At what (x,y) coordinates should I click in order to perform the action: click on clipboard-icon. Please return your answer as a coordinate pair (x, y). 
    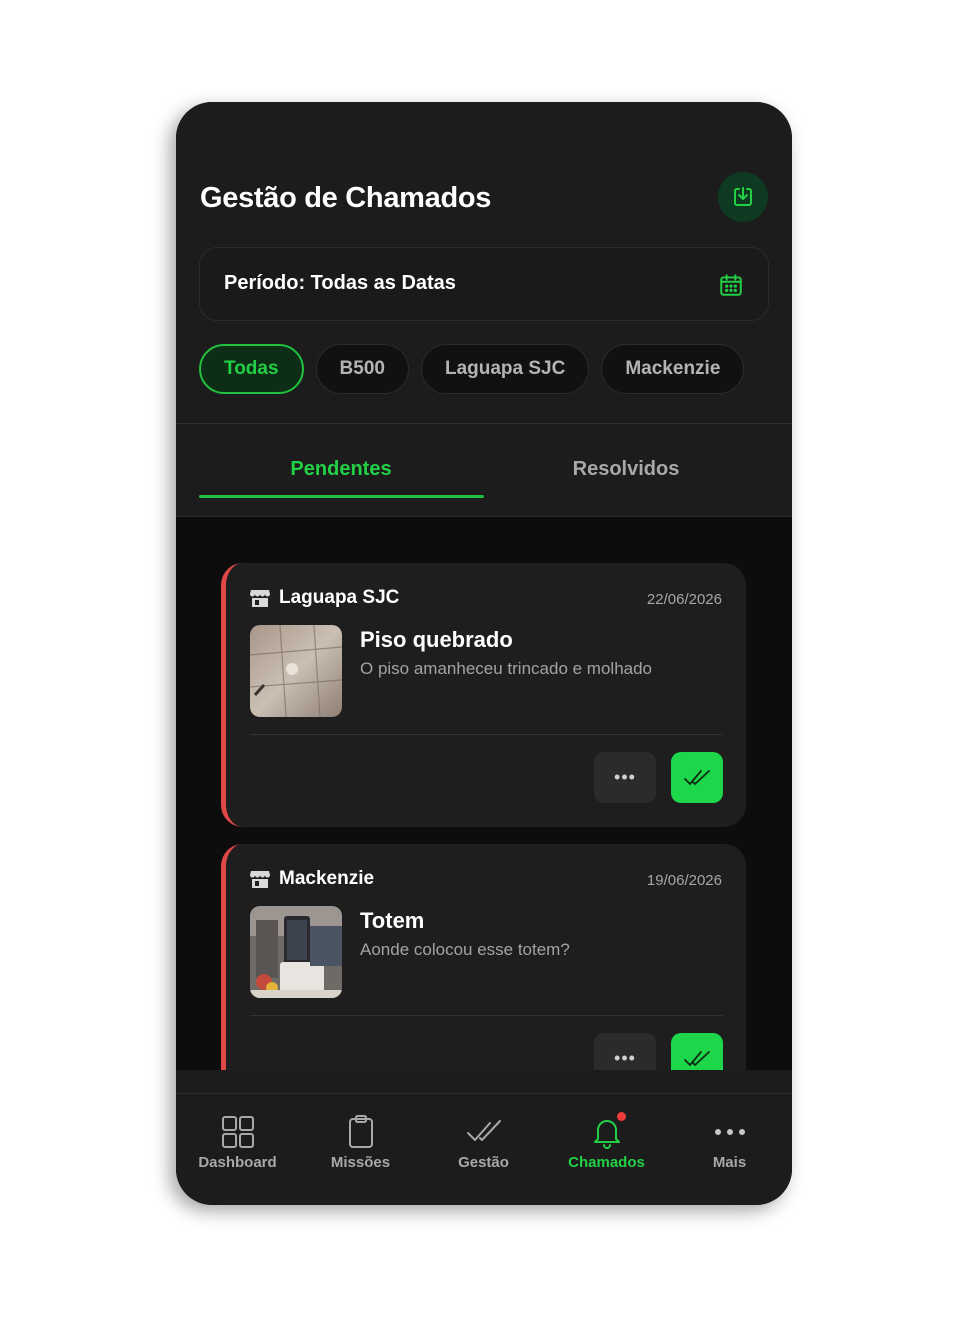
    Looking at the image, I should click on (360, 1131).